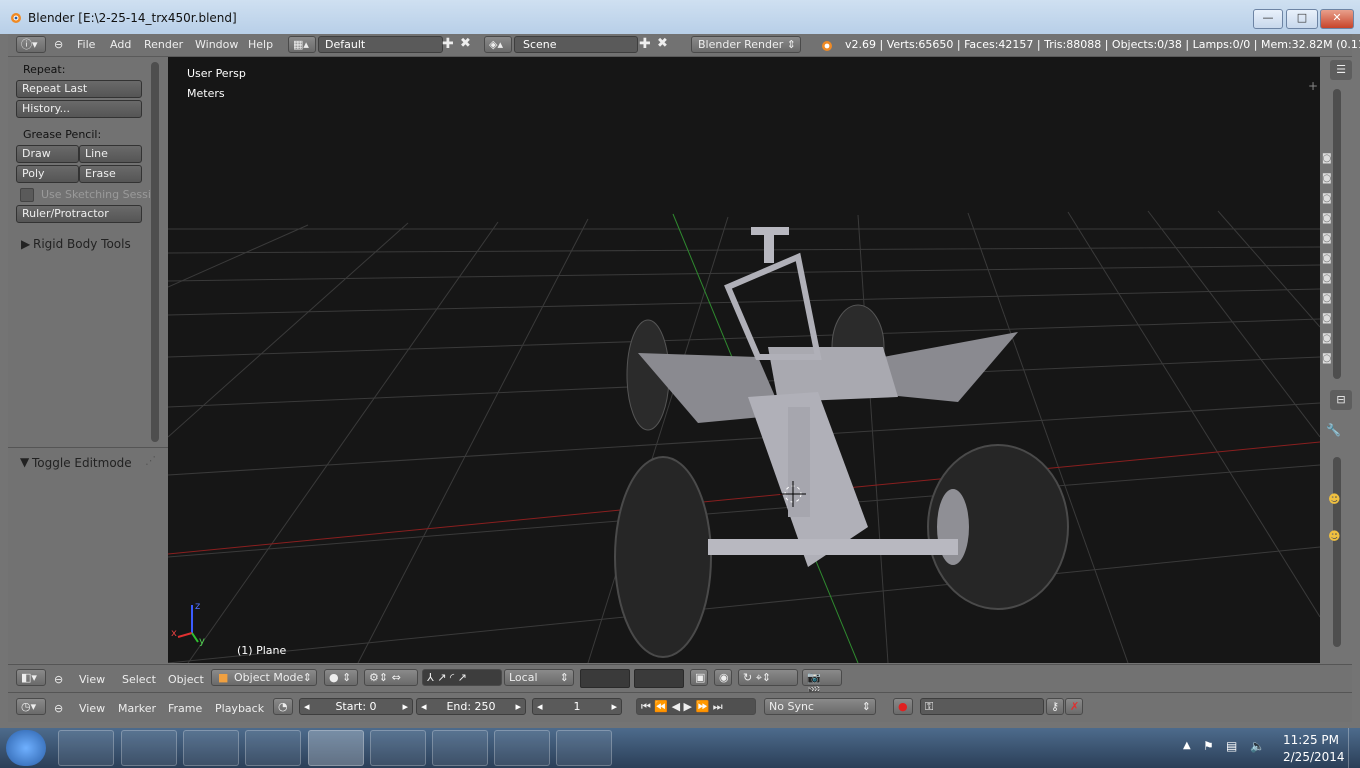  What do you see at coordinates (576, 44) in the screenshot?
I see `scene-field: Scene` at bounding box center [576, 44].